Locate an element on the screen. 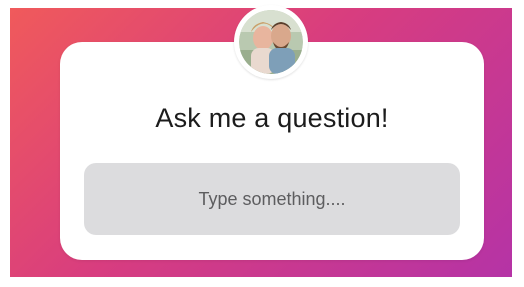 The height and width of the screenshot is (287, 524). avatar is located at coordinates (271, 42).